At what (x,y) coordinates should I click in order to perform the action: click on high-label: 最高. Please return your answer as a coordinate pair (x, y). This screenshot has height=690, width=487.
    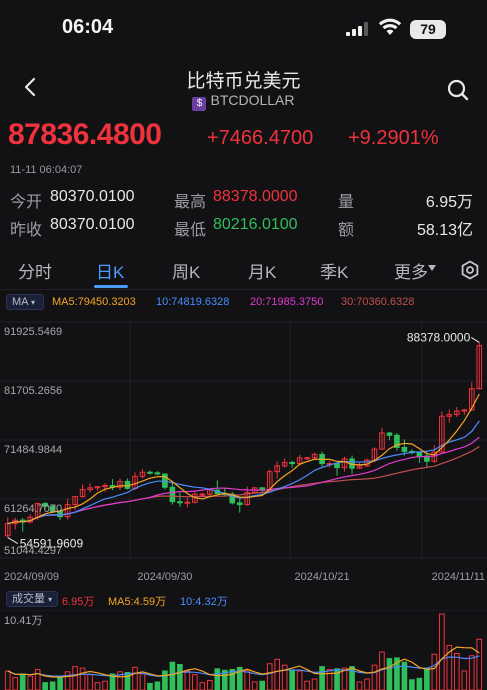
    Looking at the image, I should click on (190, 202).